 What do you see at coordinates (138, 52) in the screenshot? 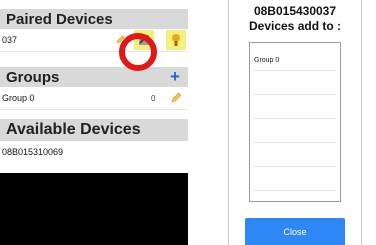
I see `highlight-circle` at bounding box center [138, 52].